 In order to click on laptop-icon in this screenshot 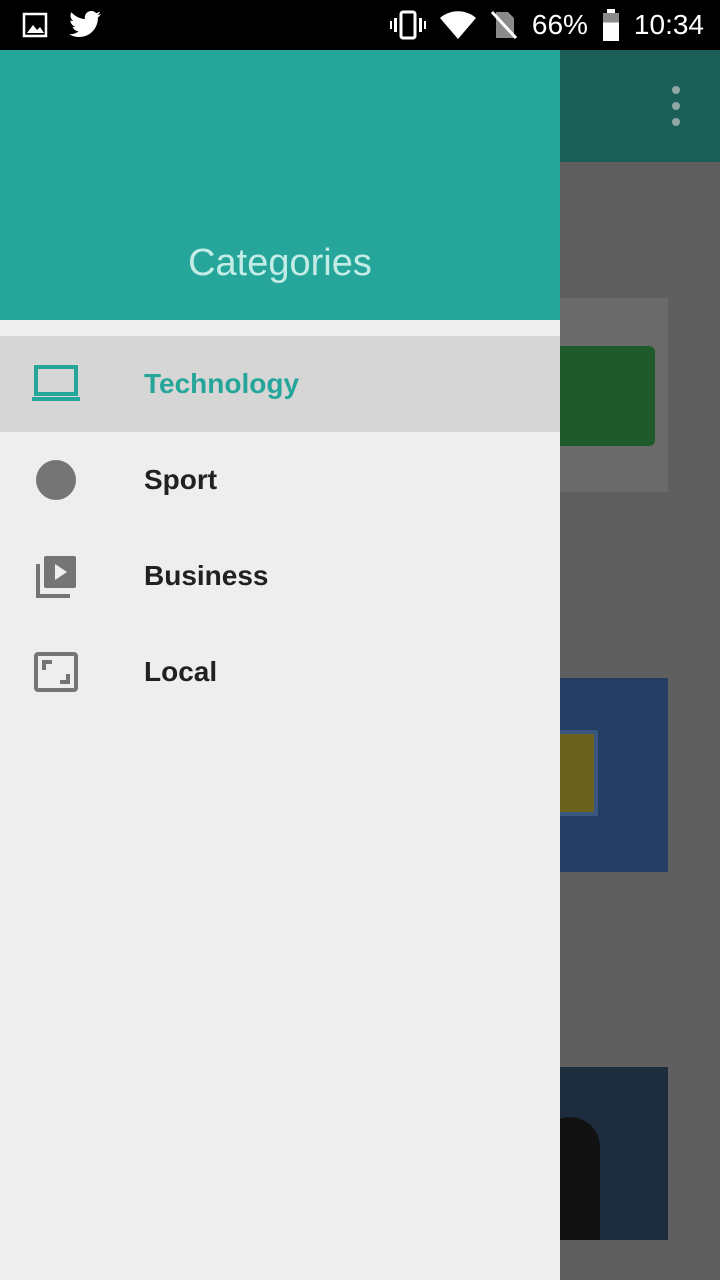, I will do `click(56, 383)`.